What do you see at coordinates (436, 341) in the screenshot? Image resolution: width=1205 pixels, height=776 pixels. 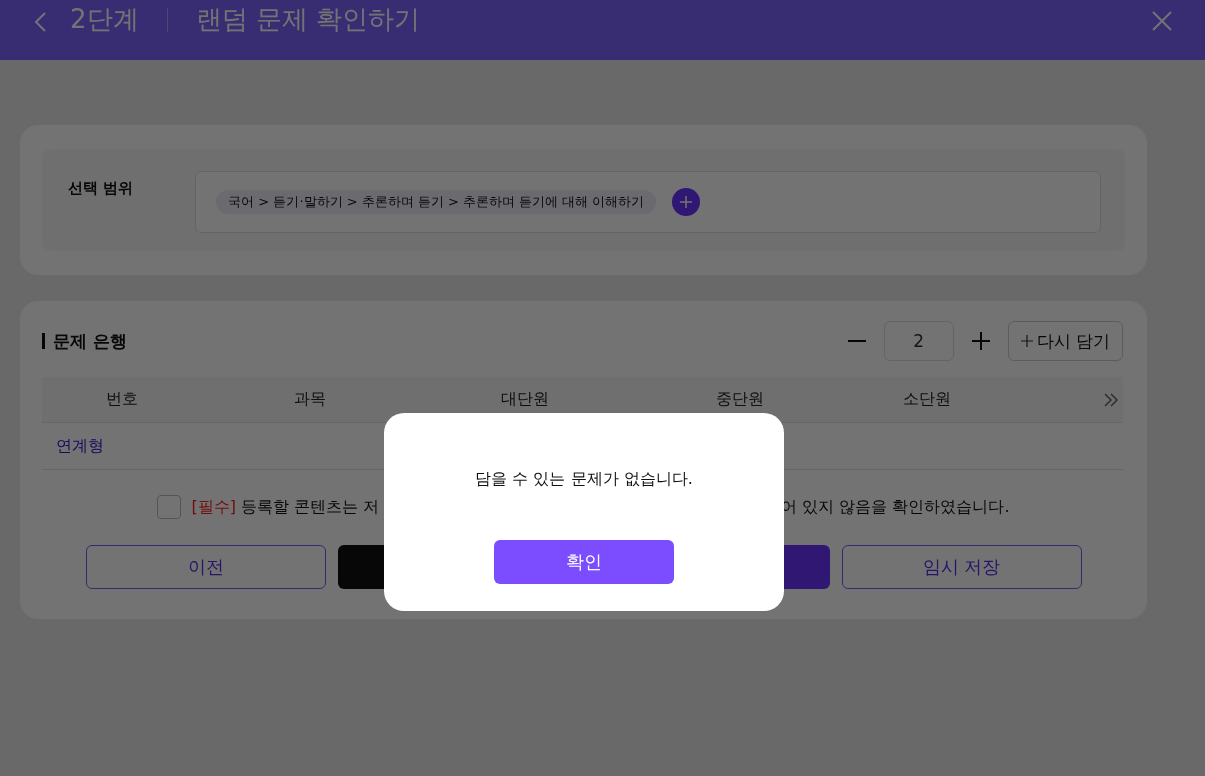 I see `section-title: 문제 은행` at bounding box center [436, 341].